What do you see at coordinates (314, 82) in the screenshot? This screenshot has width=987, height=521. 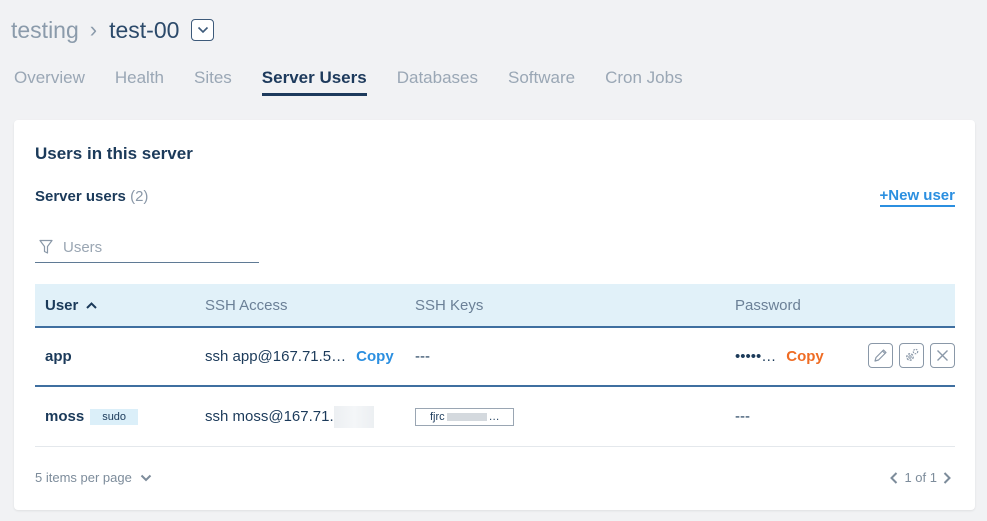 I see `tab-server-users: Server Users` at bounding box center [314, 82].